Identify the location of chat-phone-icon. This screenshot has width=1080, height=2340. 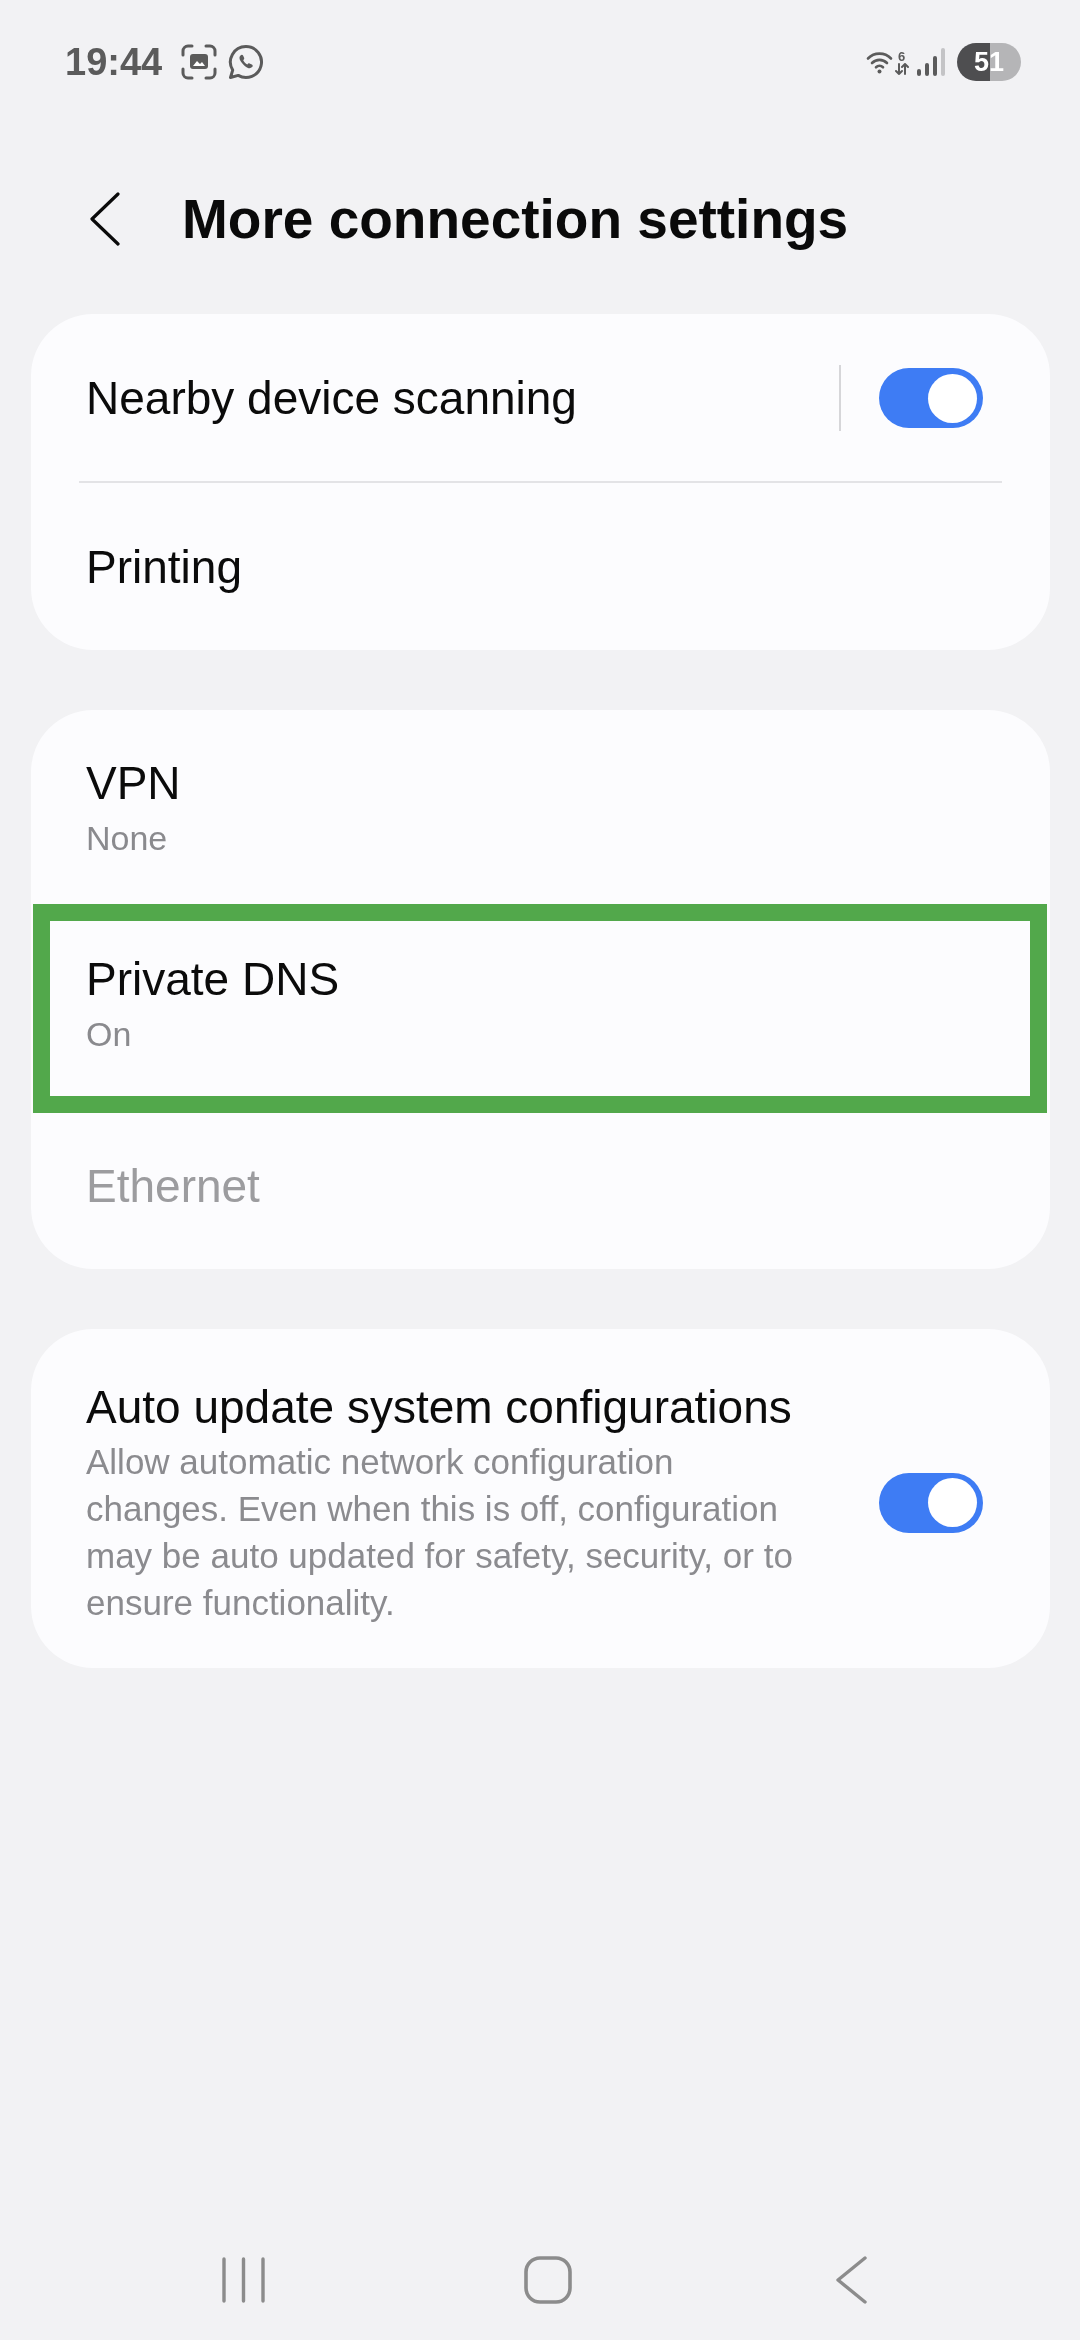
(246, 62).